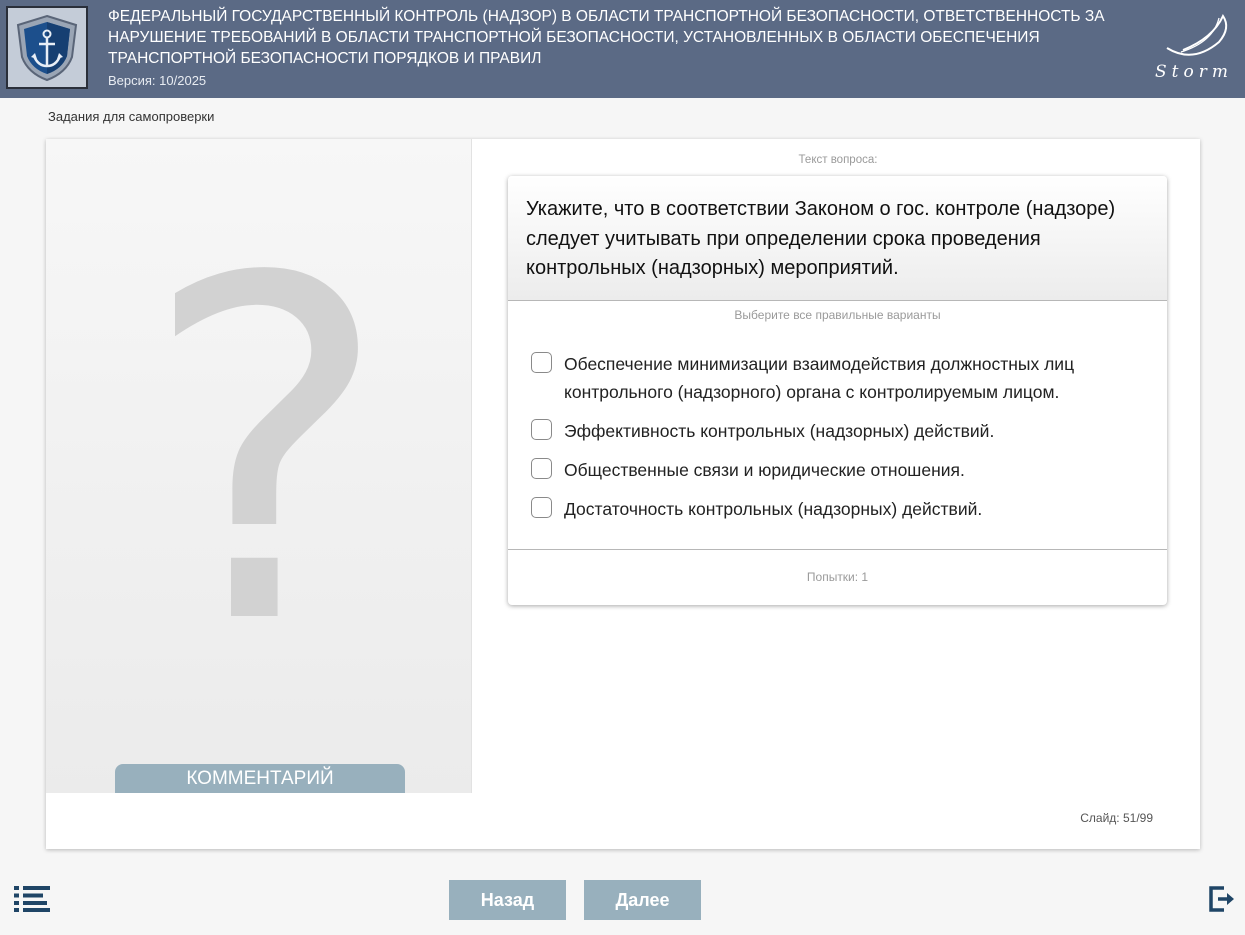 This screenshot has height=935, width=1245. Describe the element at coordinates (47, 47) in the screenshot. I see `anchor-shield-icon` at that location.